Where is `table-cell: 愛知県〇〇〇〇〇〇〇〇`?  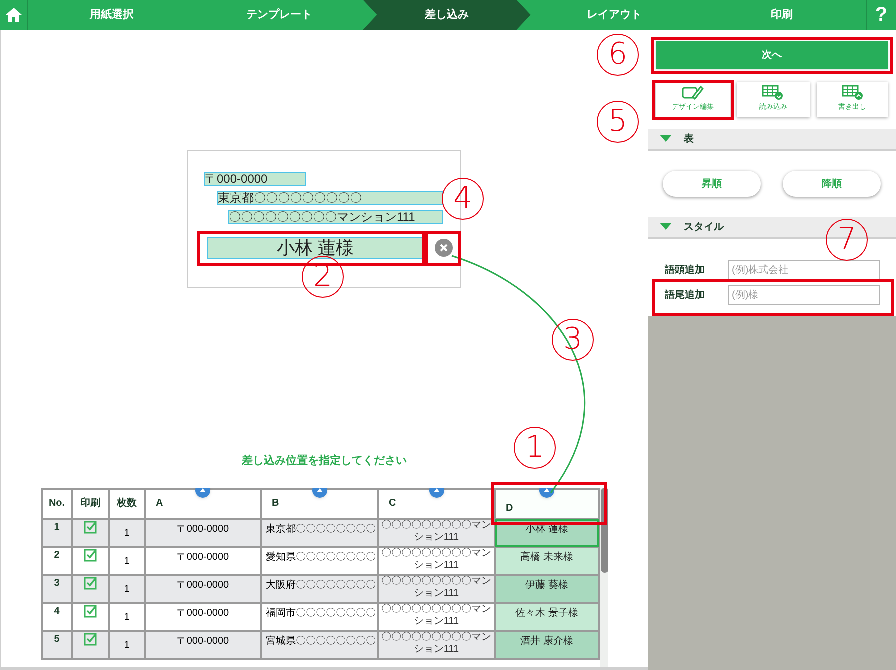 table-cell: 愛知県〇〇〇〇〇〇〇〇 is located at coordinates (319, 560).